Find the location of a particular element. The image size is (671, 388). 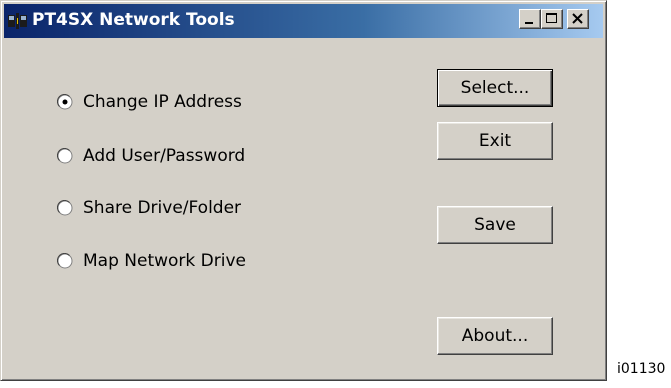

maximize-button is located at coordinates (552, 19).